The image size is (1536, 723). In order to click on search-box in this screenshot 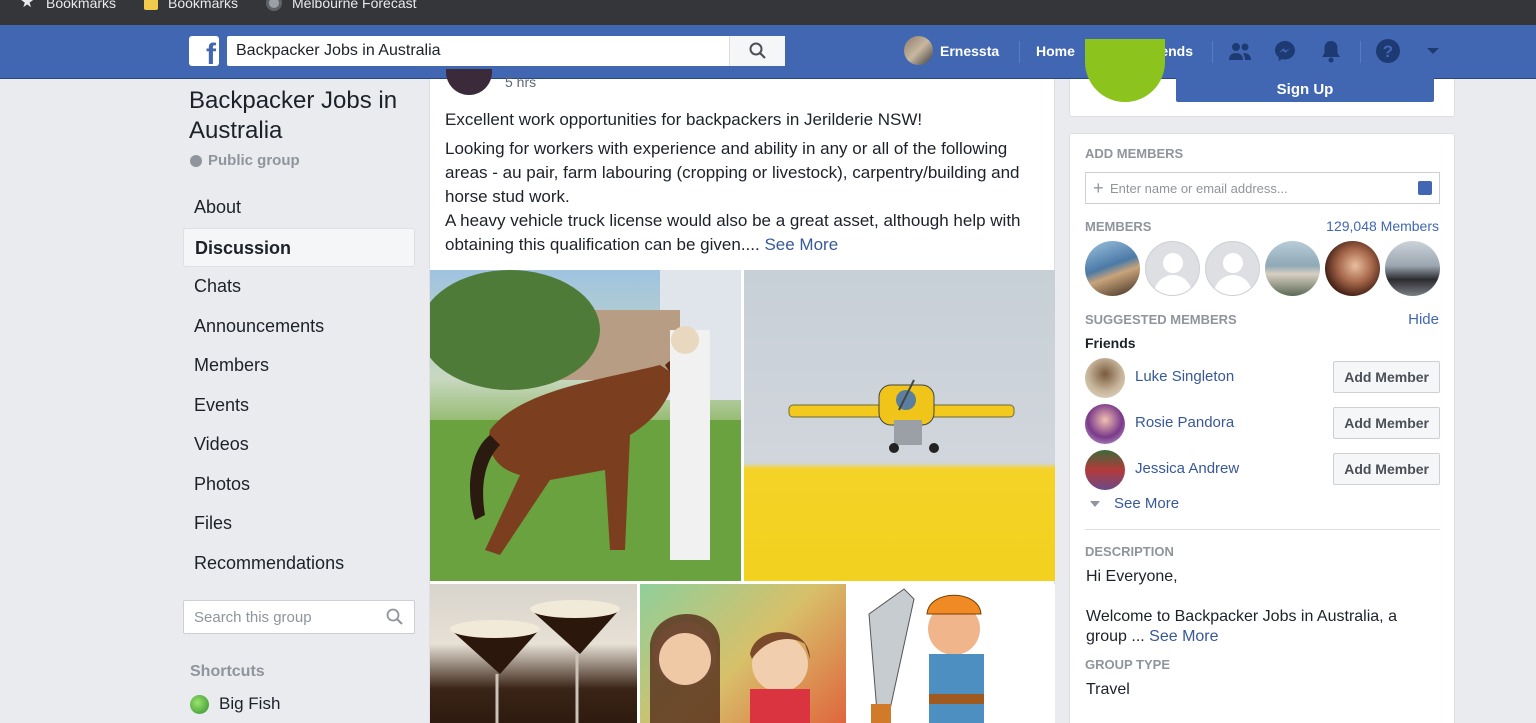, I will do `click(506, 51)`.